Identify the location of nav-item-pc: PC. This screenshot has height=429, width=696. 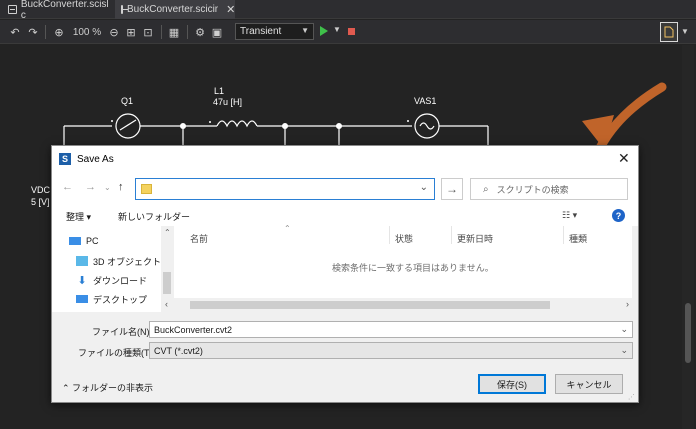
(84, 241).